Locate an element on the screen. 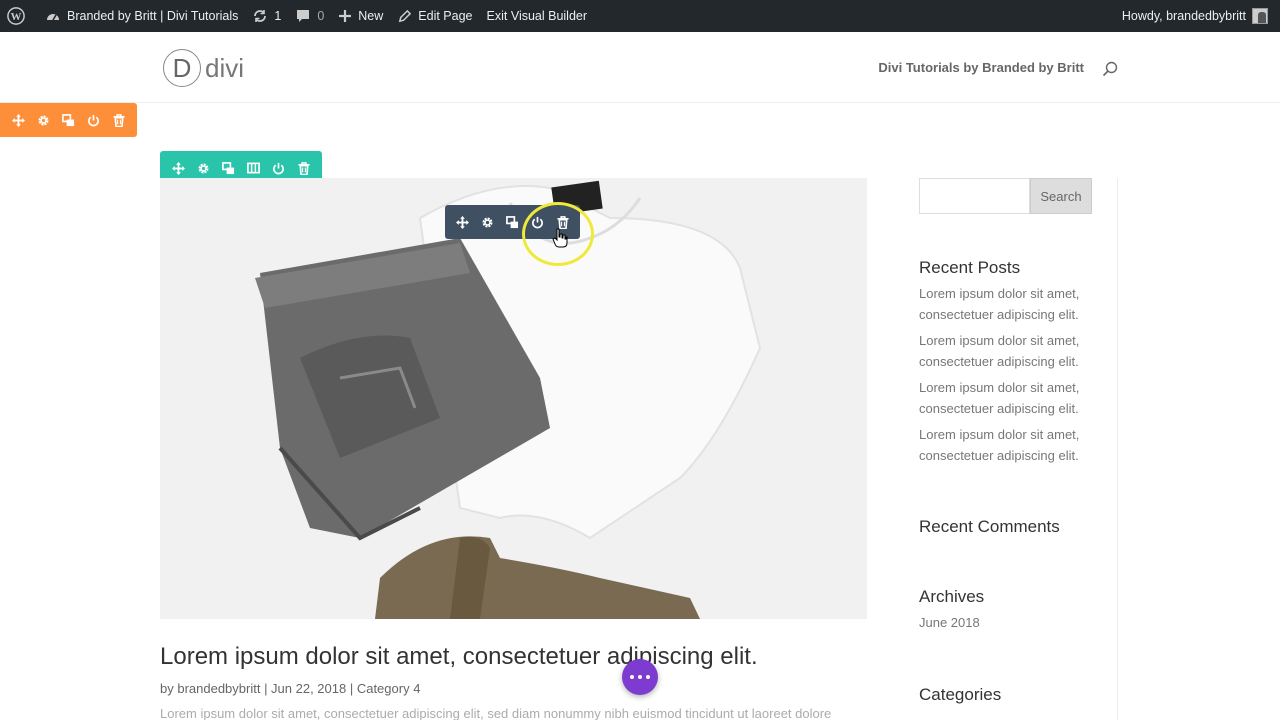 The width and height of the screenshot is (1280, 720). trash-icon is located at coordinates (118, 120).